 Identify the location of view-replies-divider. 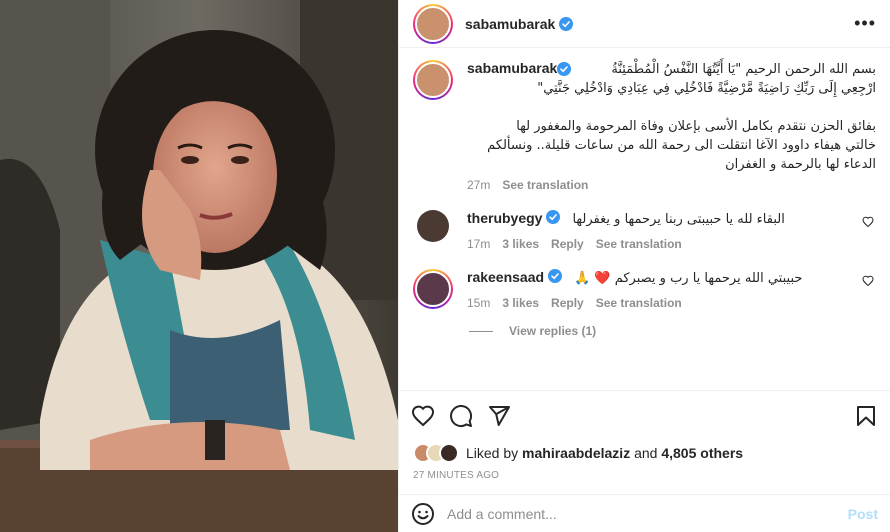
(481, 331).